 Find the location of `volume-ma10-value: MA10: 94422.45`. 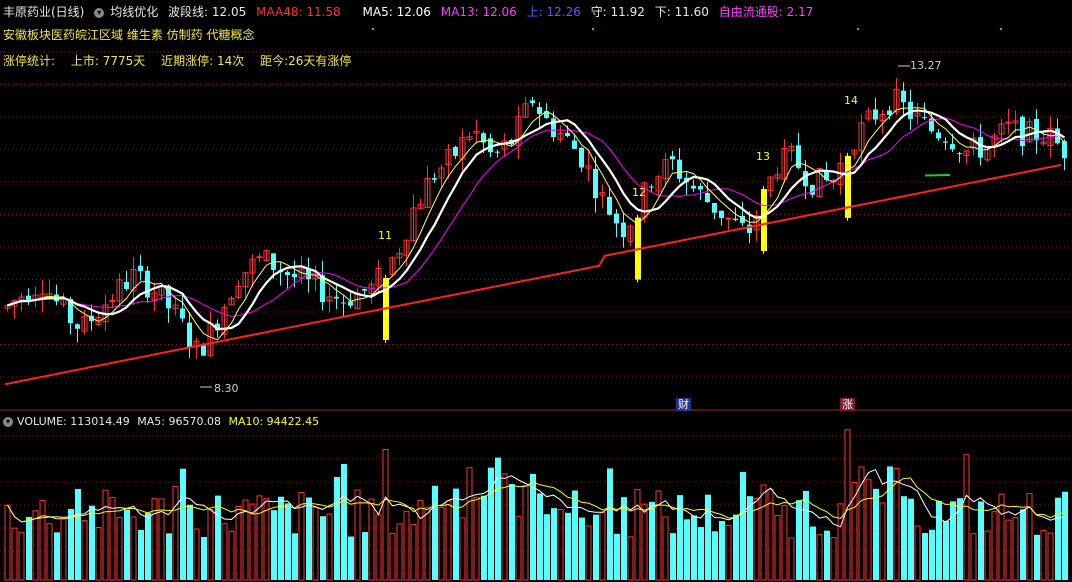

volume-ma10-value: MA10: 94422.45 is located at coordinates (274, 421).